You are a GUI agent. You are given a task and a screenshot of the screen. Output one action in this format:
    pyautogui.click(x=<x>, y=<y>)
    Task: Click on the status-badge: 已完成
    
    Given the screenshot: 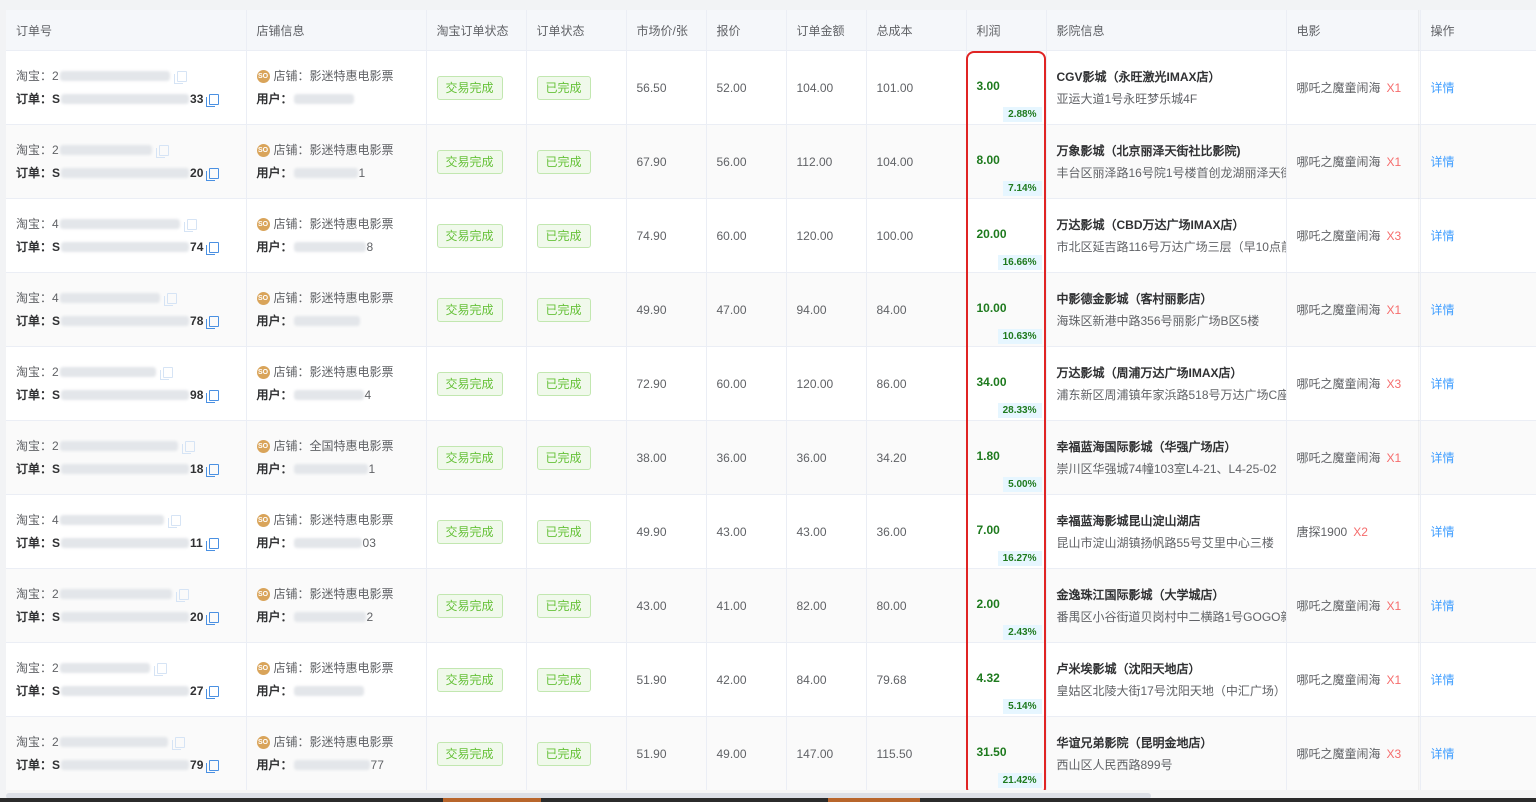 What is the action you would take?
    pyautogui.click(x=563, y=161)
    